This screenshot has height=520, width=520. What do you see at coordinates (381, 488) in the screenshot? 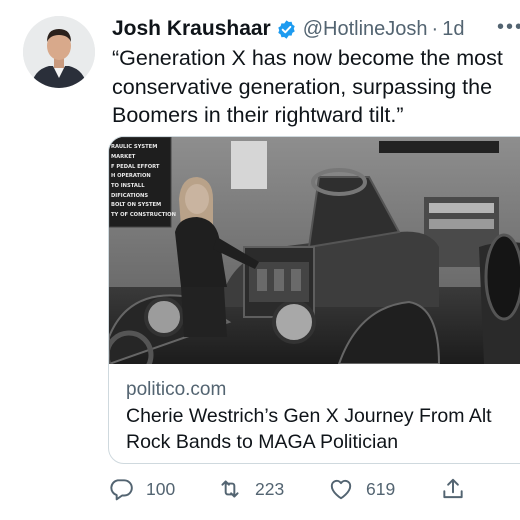
I see `like-count: 619` at bounding box center [381, 488].